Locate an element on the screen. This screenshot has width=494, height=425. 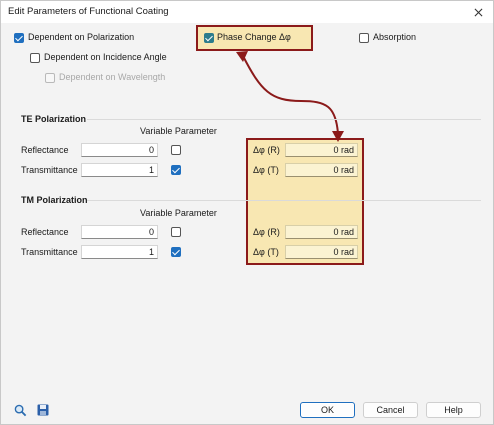
tm-reflectance-variable-checkbox is located at coordinates (176, 232).